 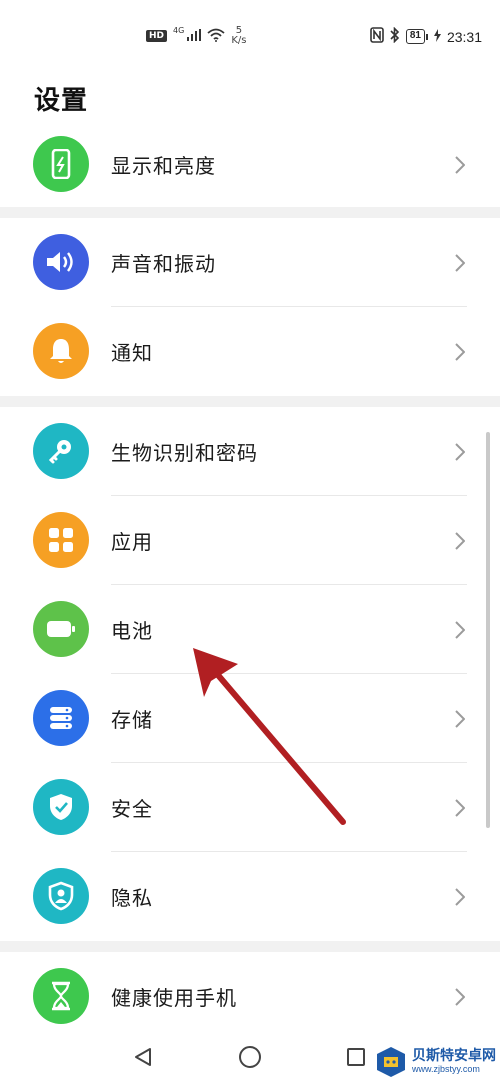 I want to click on settings-item-digital-balance: 健康使用手机, so click(x=250, y=996).